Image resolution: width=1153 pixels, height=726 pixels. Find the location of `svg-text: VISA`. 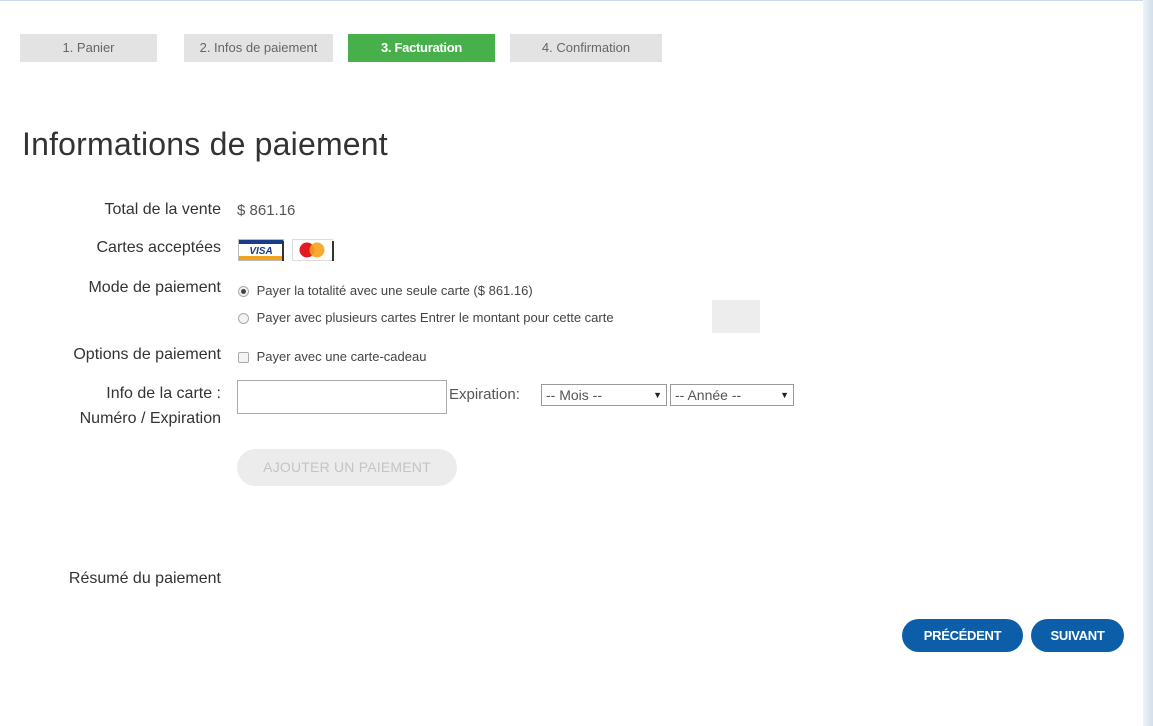

svg-text: VISA is located at coordinates (260, 251).